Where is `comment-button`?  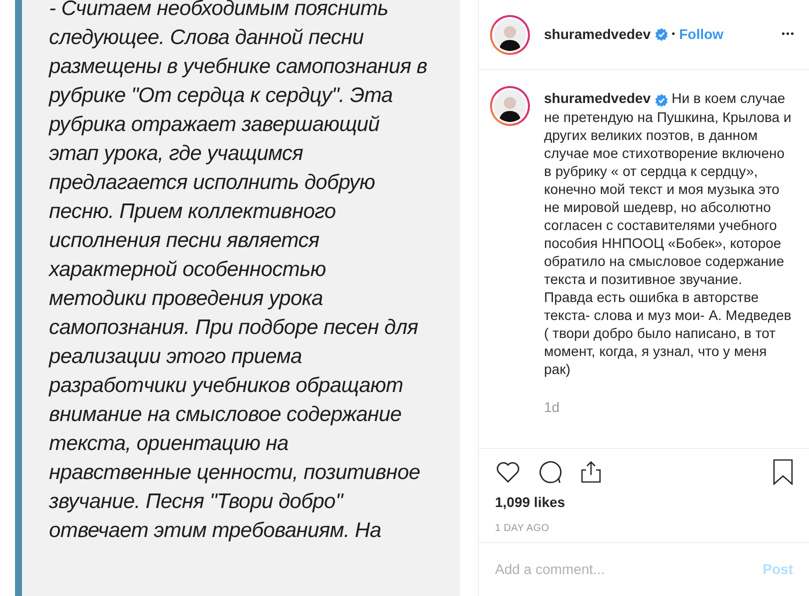 comment-button is located at coordinates (550, 472).